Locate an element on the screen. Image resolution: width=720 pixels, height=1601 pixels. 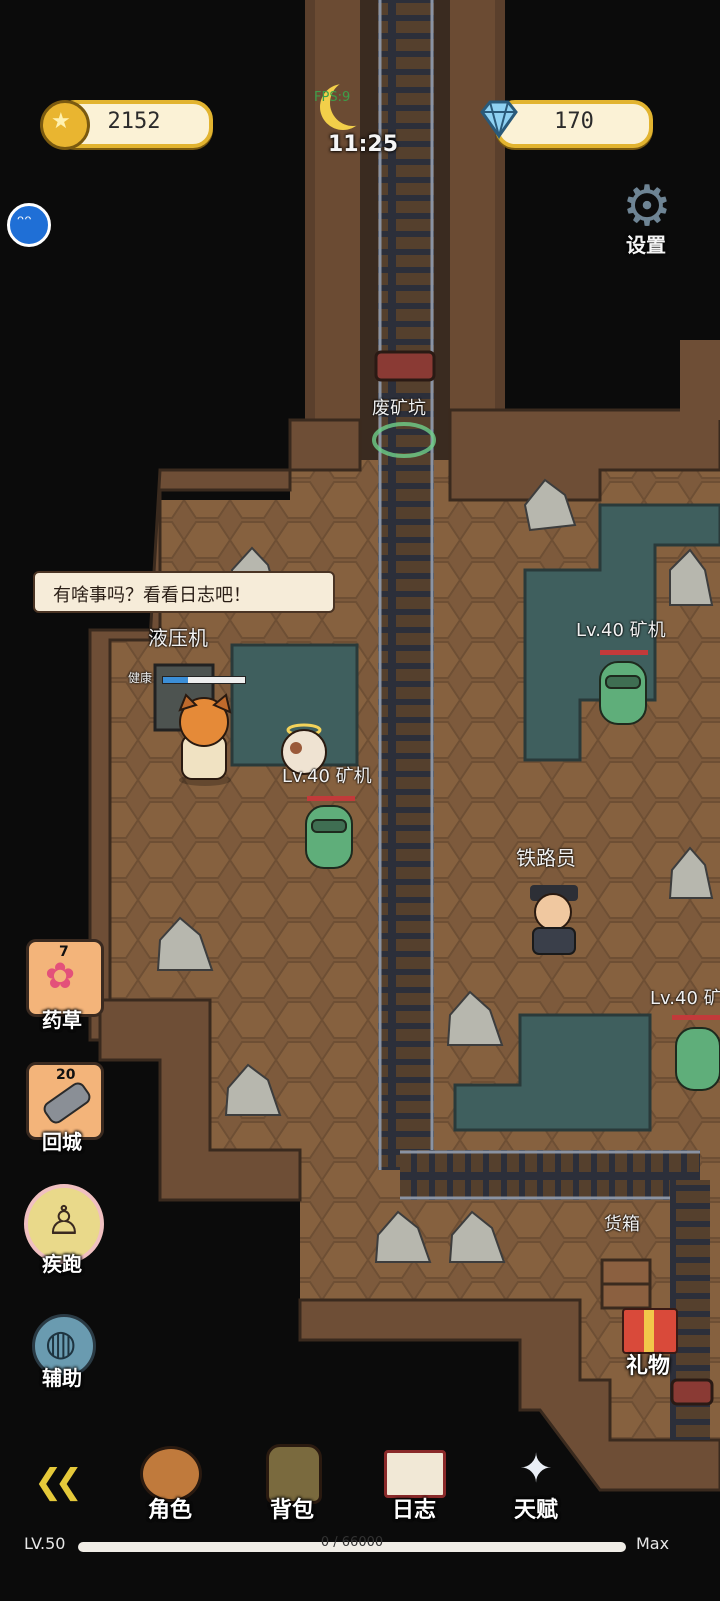
mine-label: 废矿坑 is located at coordinates (399, 408).